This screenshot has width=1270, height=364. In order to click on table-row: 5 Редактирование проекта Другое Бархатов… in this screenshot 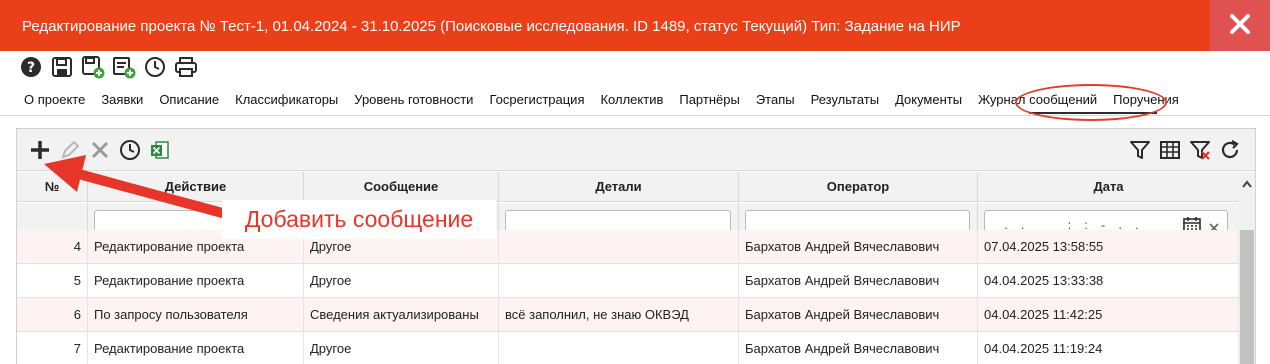, I will do `click(628, 281)`.